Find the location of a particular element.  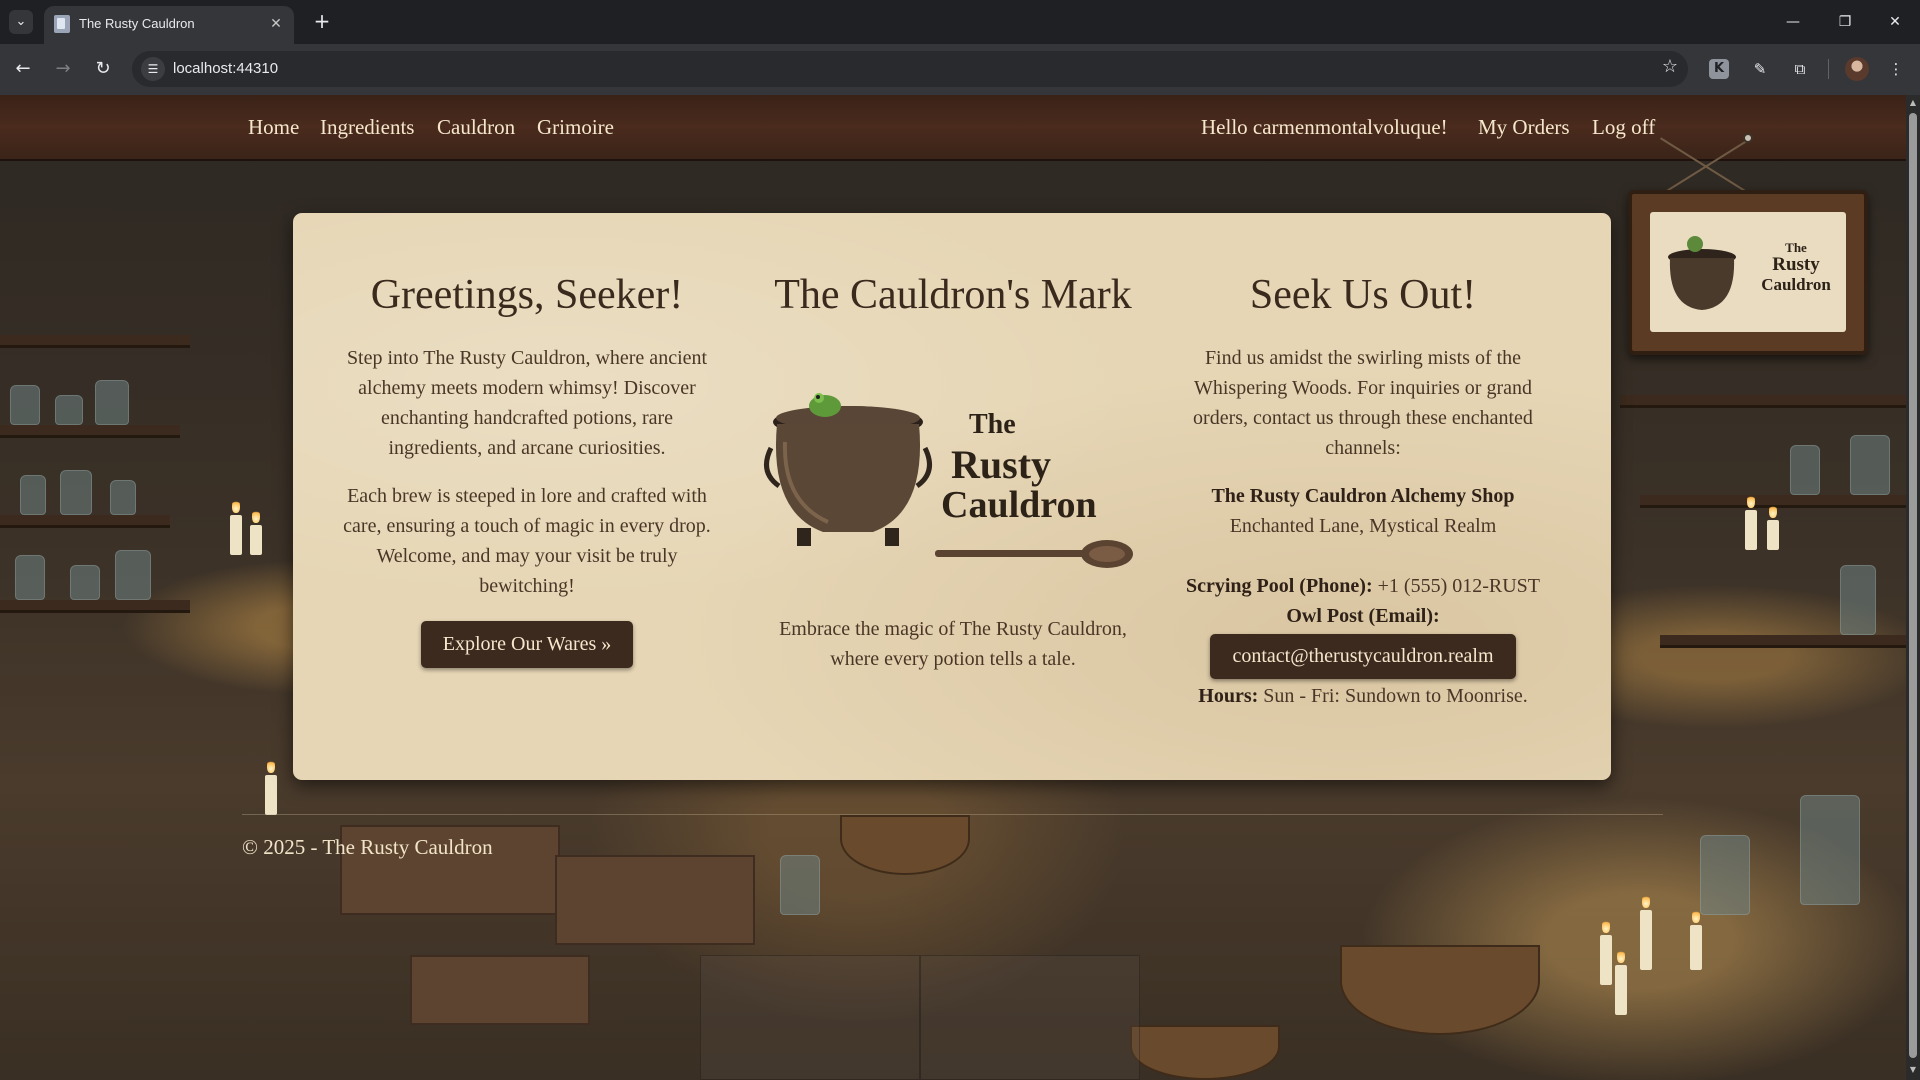

explore-wares-button: Explore Our Wares » is located at coordinates (527, 644).